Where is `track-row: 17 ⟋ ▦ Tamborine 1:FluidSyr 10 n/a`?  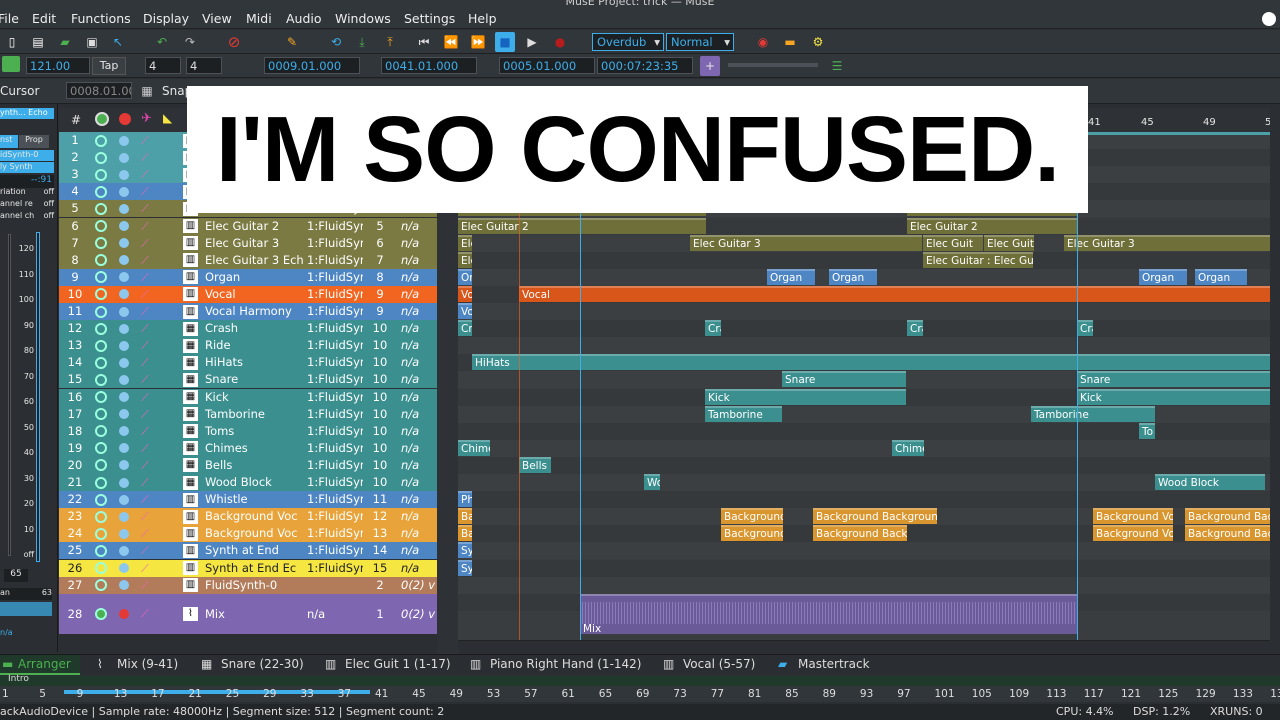
track-row: 17 ⟋ ▦ Tamborine 1:FluidSyr 10 n/a is located at coordinates (248, 414).